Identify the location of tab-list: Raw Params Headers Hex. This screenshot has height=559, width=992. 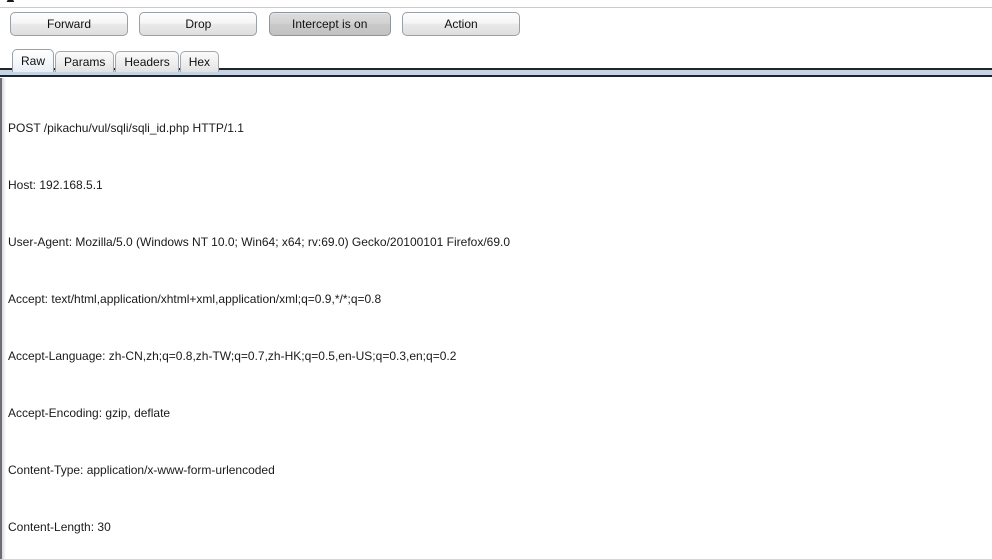
(116, 60).